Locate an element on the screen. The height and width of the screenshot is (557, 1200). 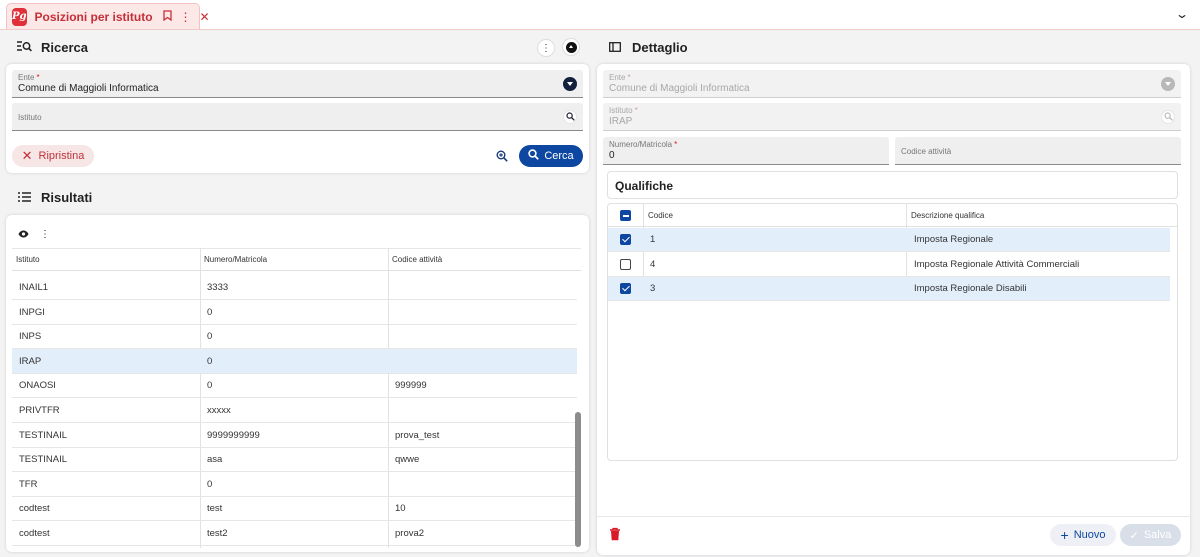
collapse-ricerca-button is located at coordinates (571, 47).